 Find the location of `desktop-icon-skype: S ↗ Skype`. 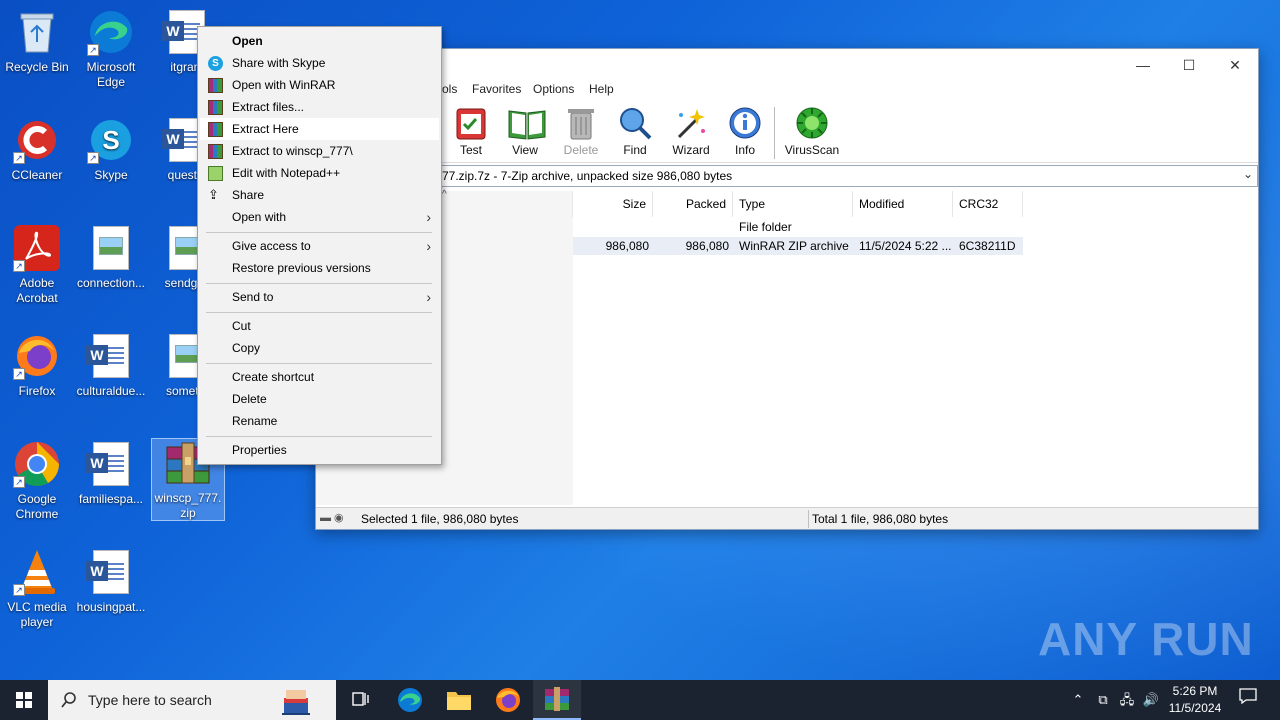

desktop-icon-skype: S ↗ Skype is located at coordinates (111, 149).